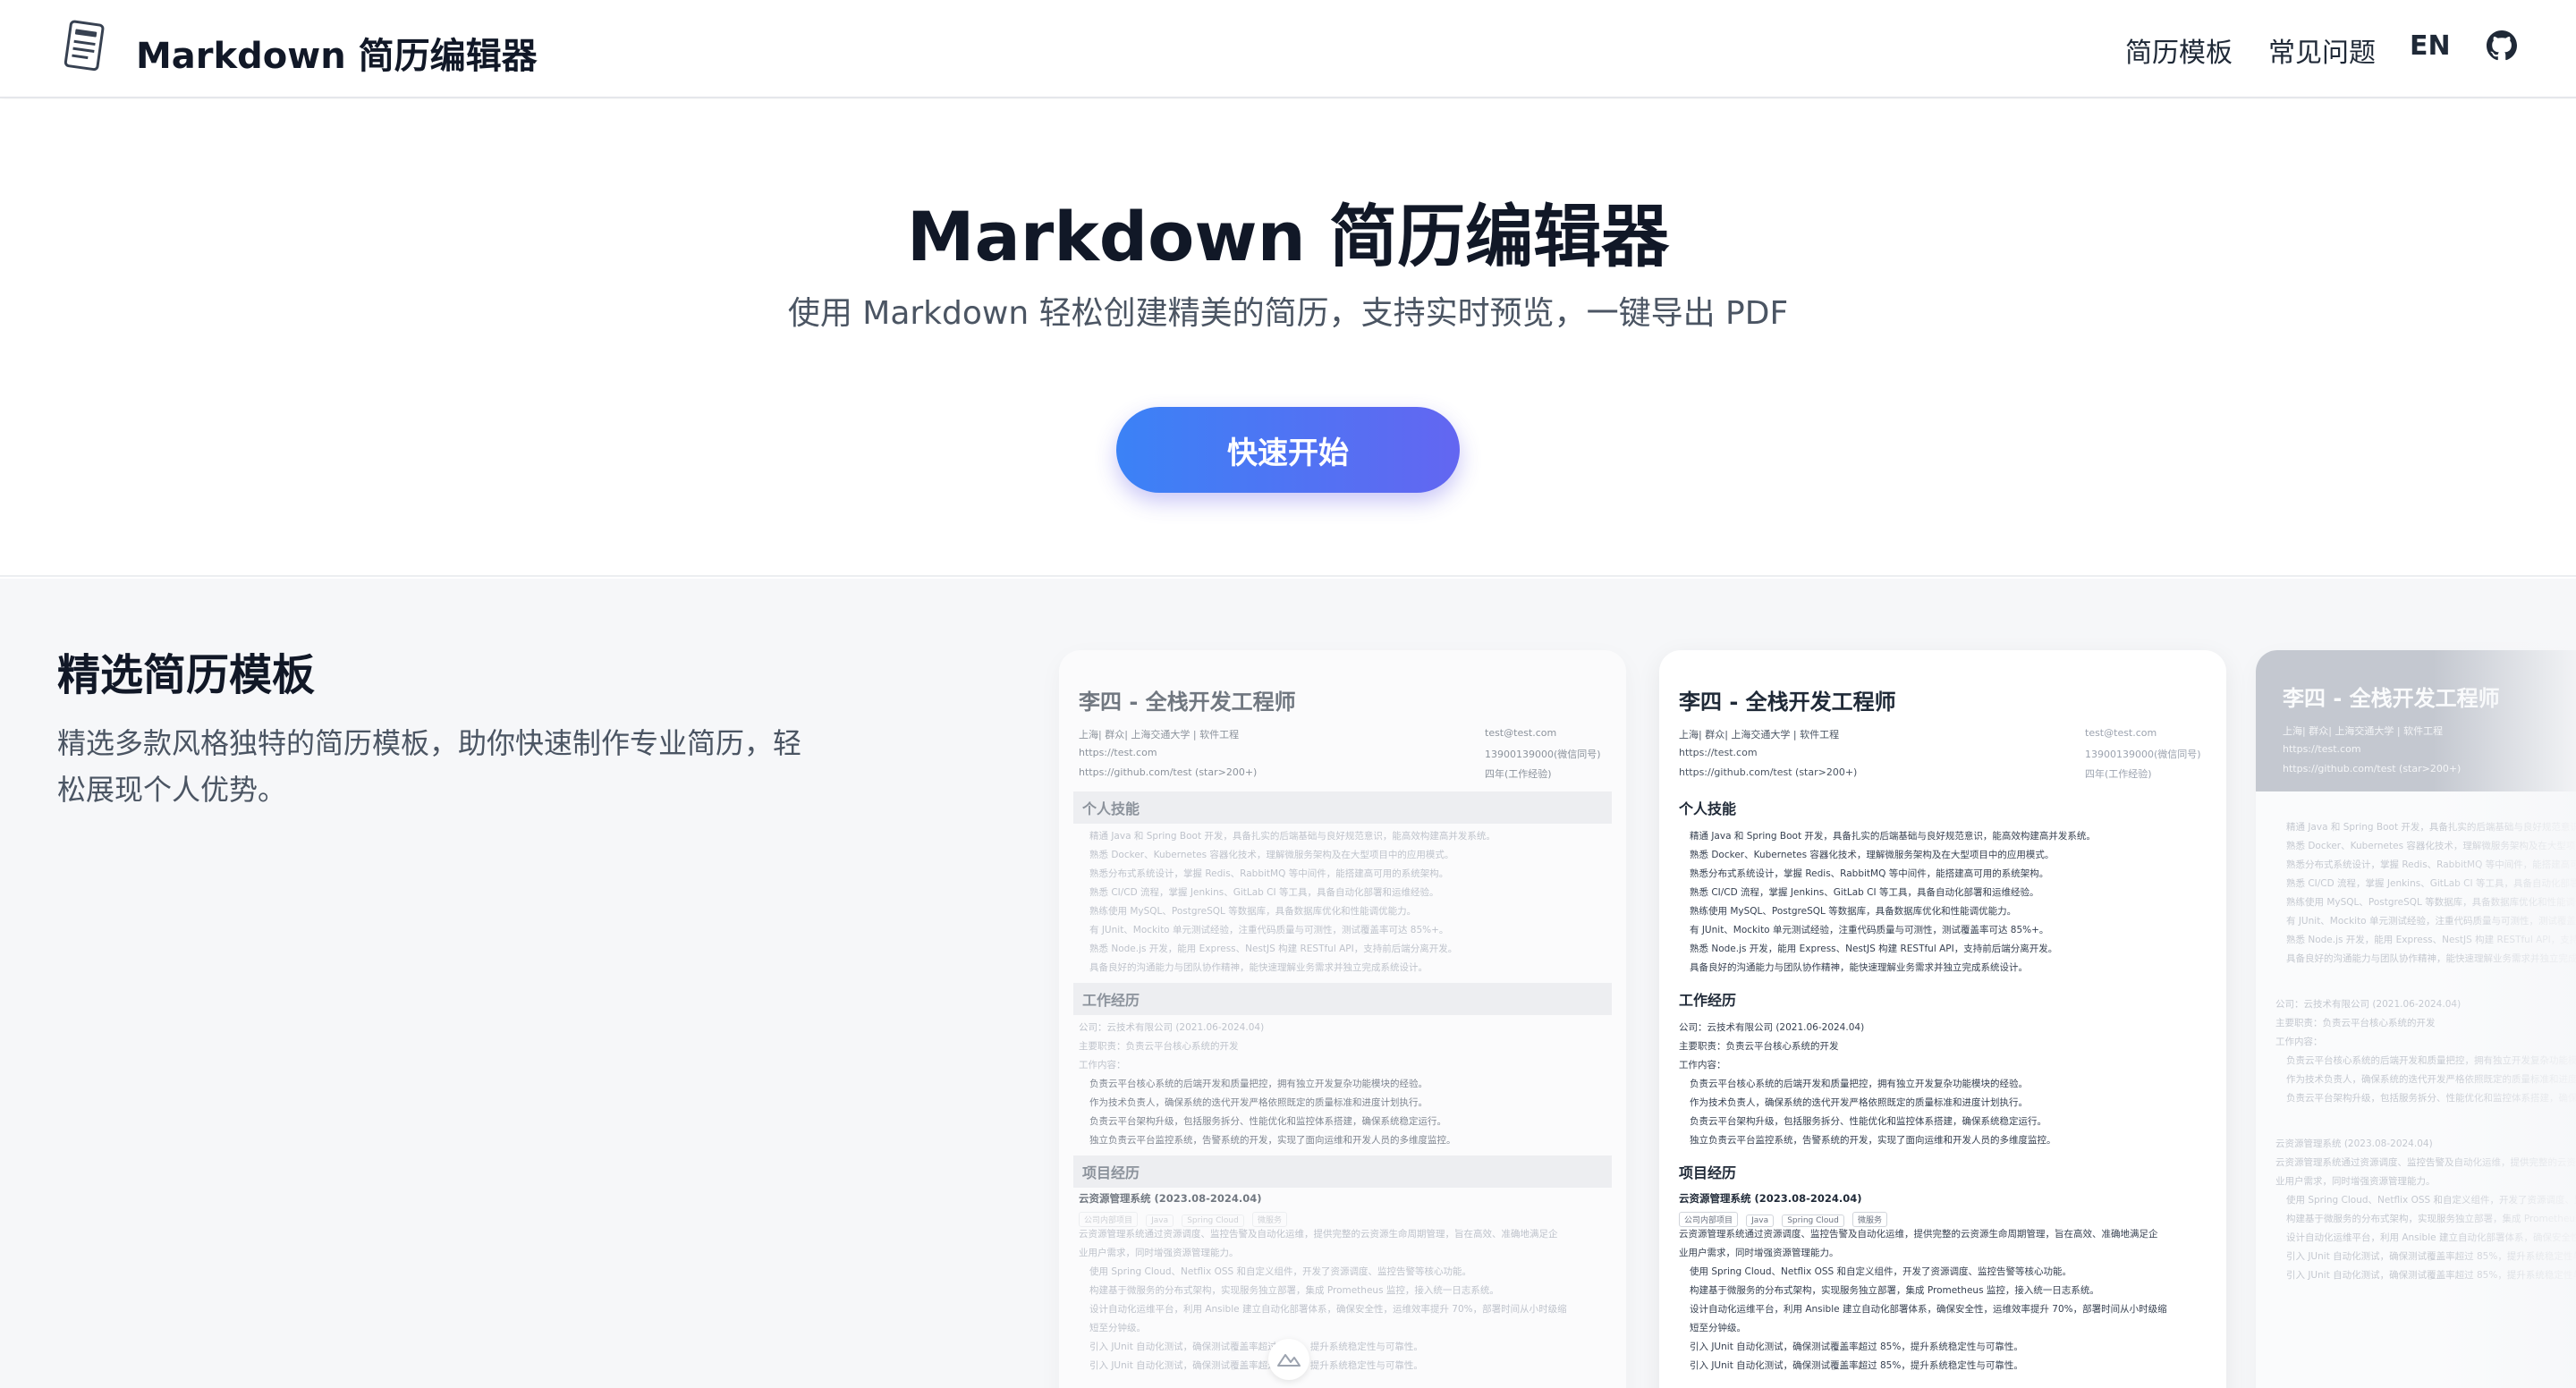 This screenshot has height=1388, width=2576. I want to click on resume-github: https://github.com/test (star>200+), so click(1168, 772).